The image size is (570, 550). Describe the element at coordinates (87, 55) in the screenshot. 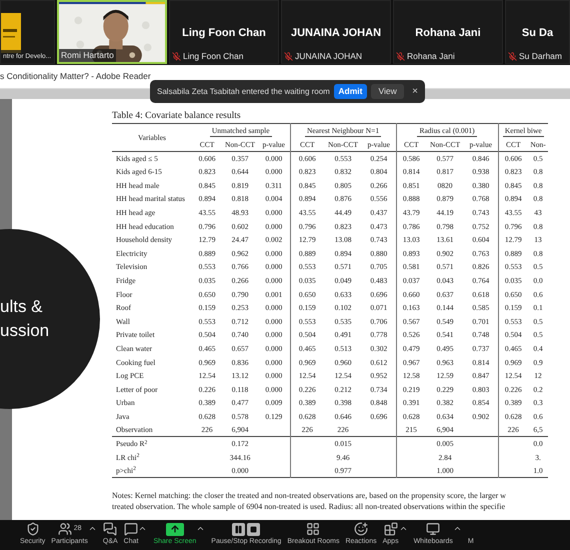

I see `participant-label: Romi Hartarto` at that location.